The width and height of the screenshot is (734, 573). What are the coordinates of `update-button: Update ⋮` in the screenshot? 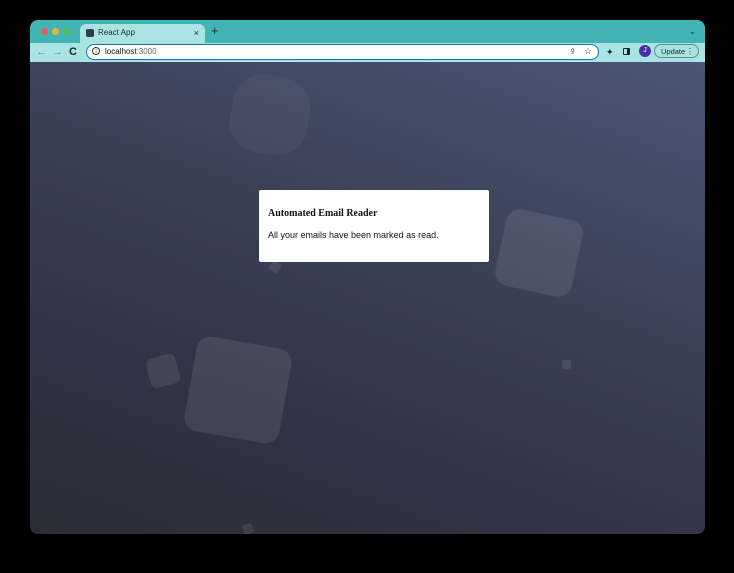 It's located at (676, 51).